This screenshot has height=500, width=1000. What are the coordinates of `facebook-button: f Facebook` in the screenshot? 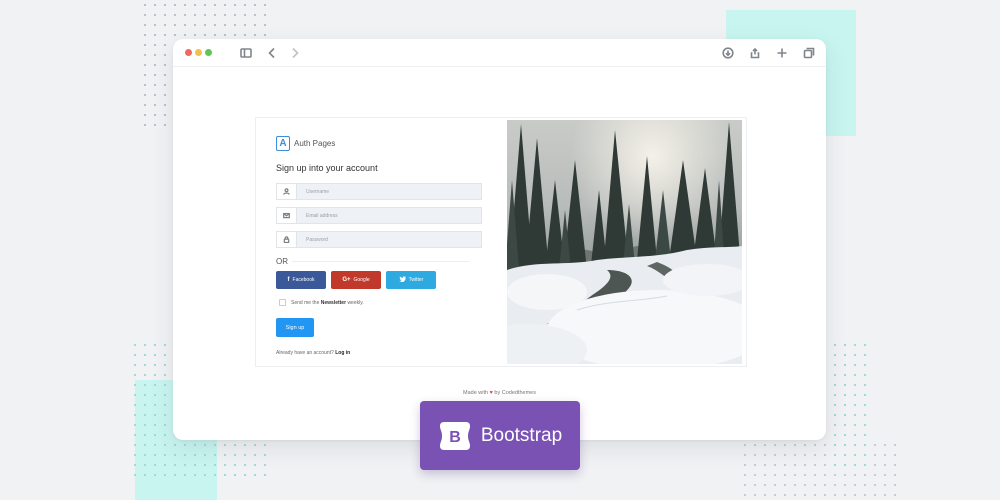 It's located at (301, 280).